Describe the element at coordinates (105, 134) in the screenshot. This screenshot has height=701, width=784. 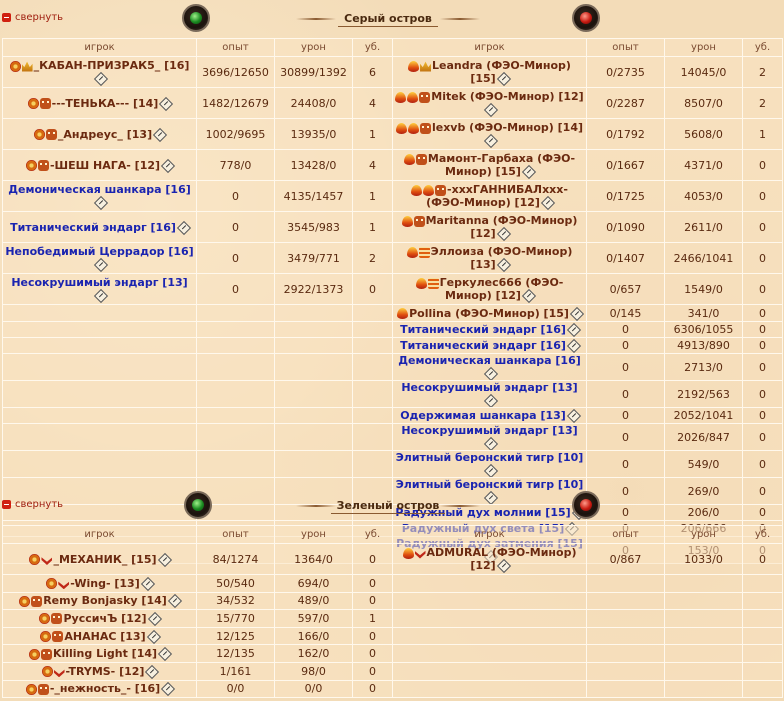
I see `player-name-link: _Андреус_ [13]` at that location.